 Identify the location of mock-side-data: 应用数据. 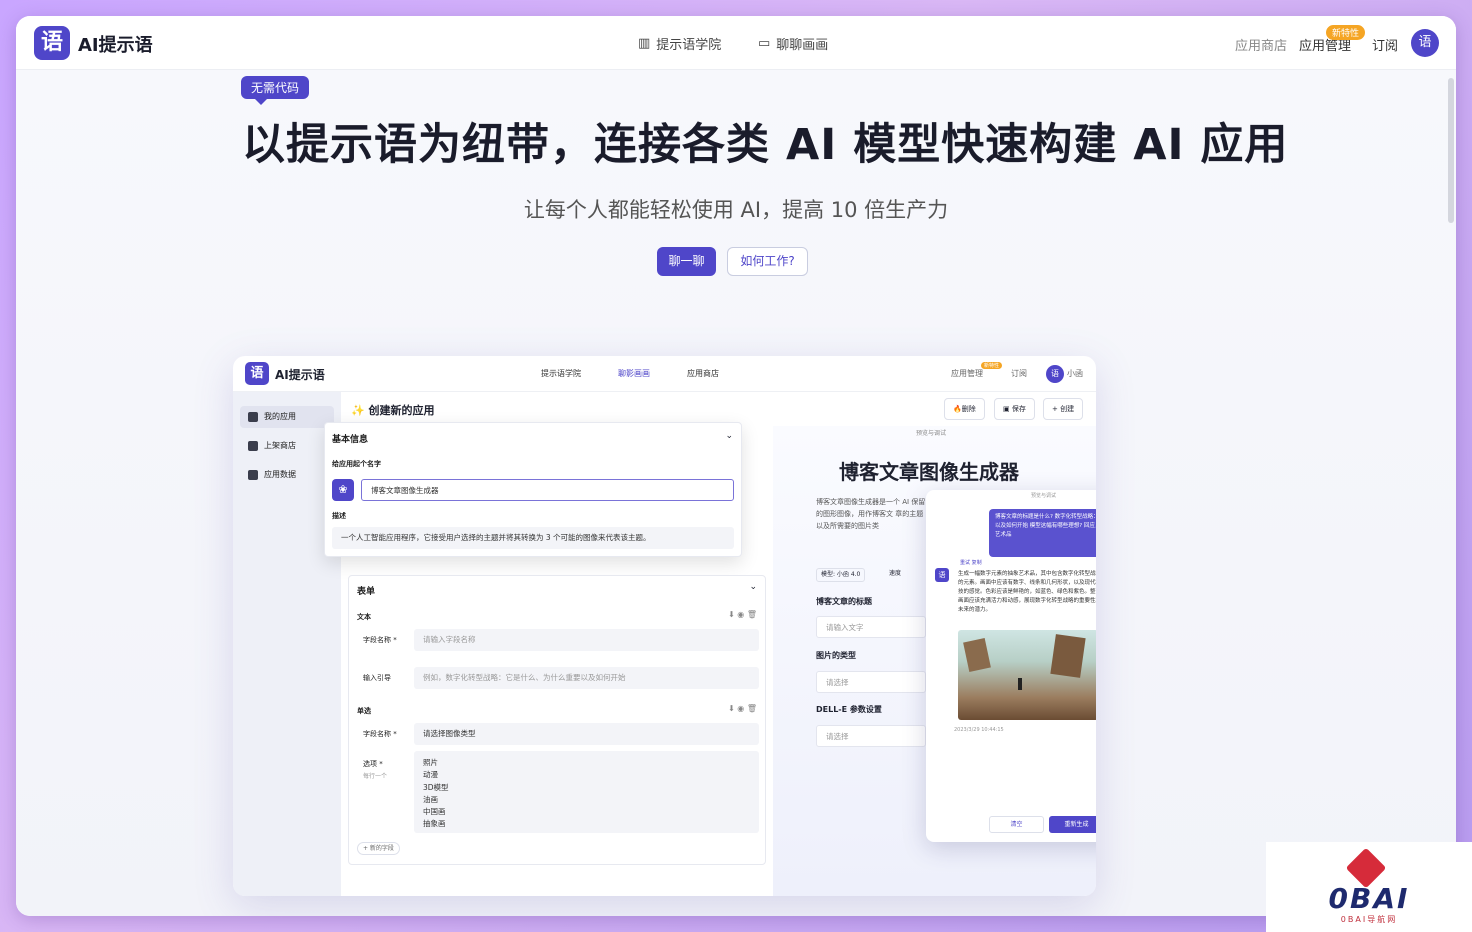
(287, 475).